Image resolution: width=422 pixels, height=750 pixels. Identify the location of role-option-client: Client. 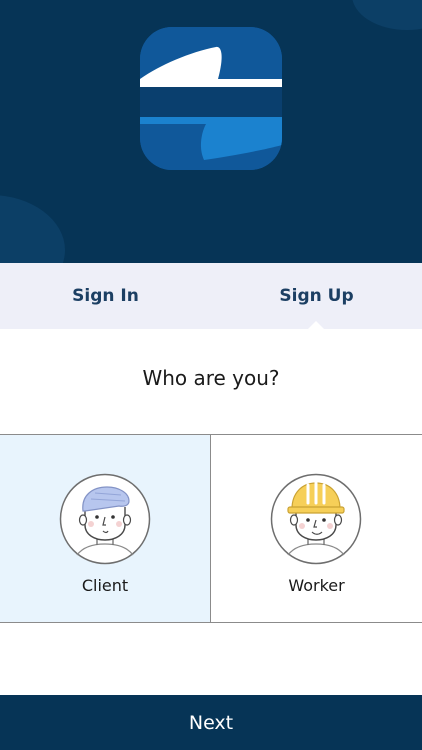
(105, 528).